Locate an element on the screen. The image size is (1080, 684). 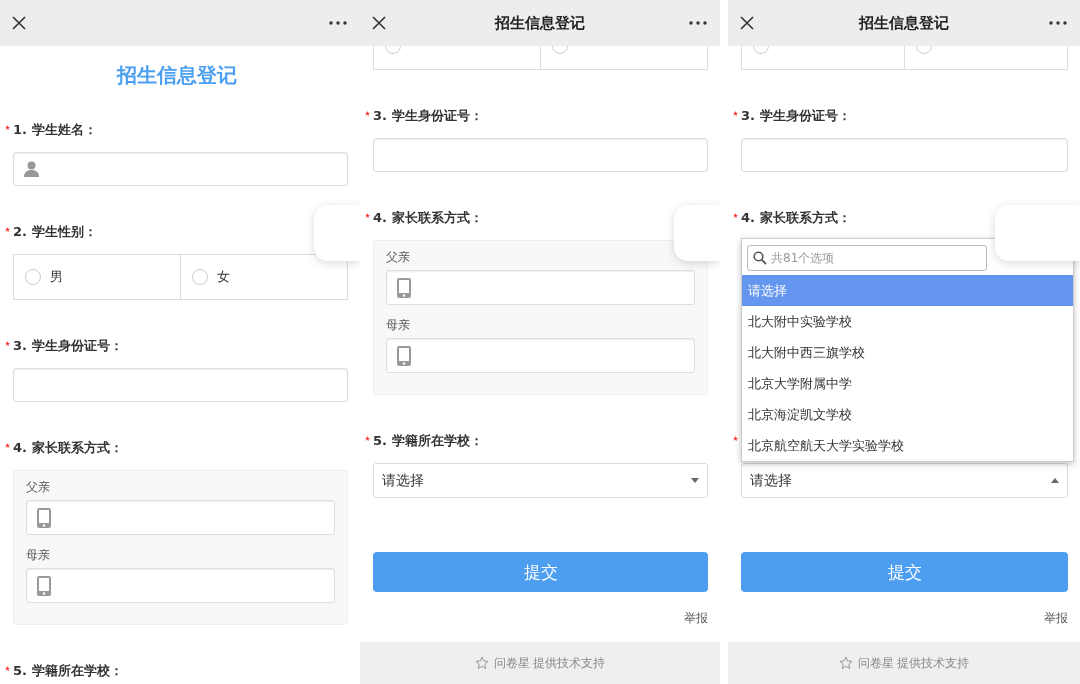
search-field: 共81个选项 is located at coordinates (867, 258).